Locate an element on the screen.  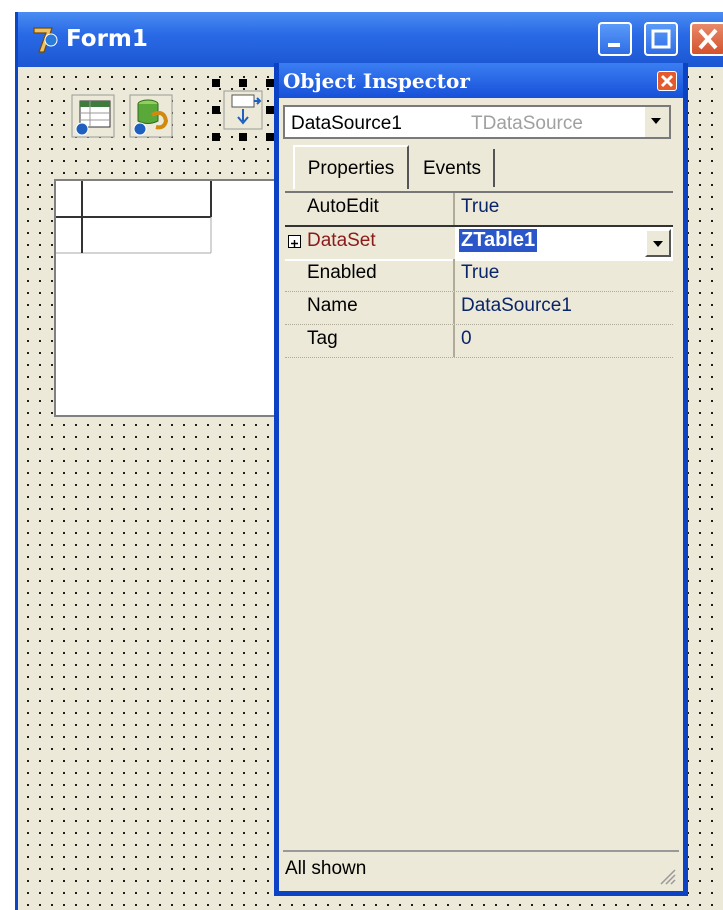
form-title: Form1 is located at coordinates (107, 39).